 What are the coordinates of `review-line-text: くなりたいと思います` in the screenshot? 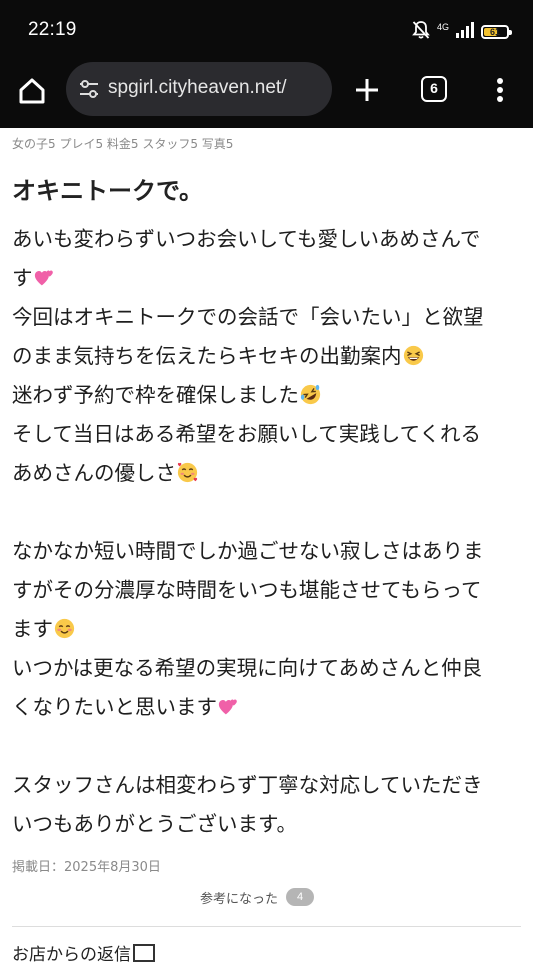 It's located at (114, 707).